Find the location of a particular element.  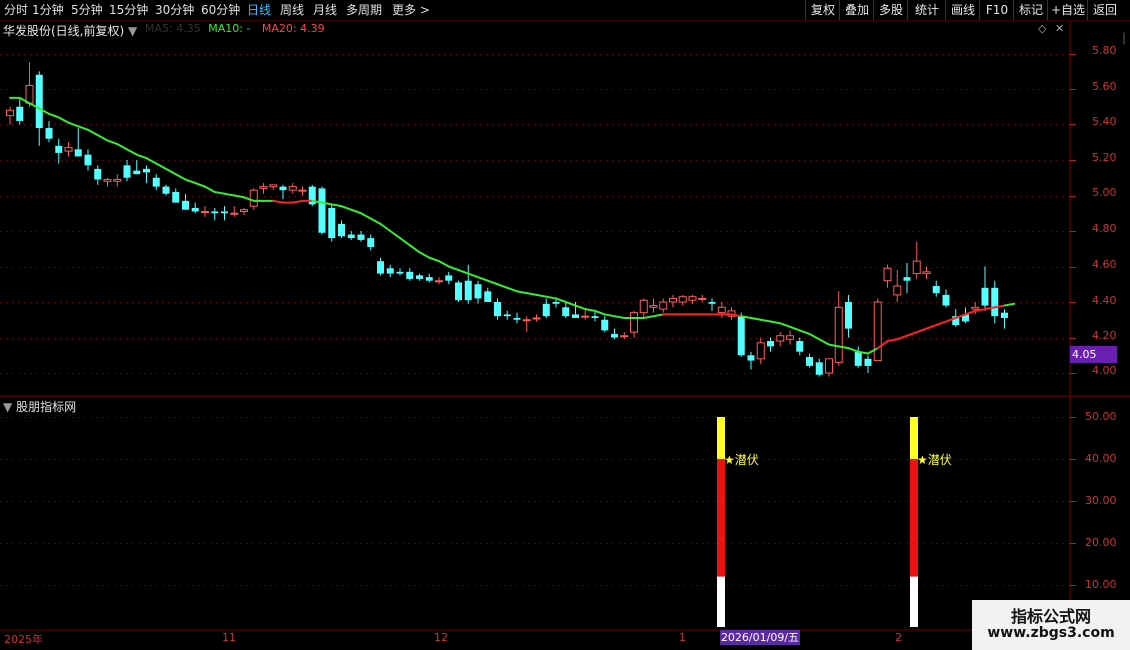

price-tick: 4.00 is located at coordinates (1104, 370).